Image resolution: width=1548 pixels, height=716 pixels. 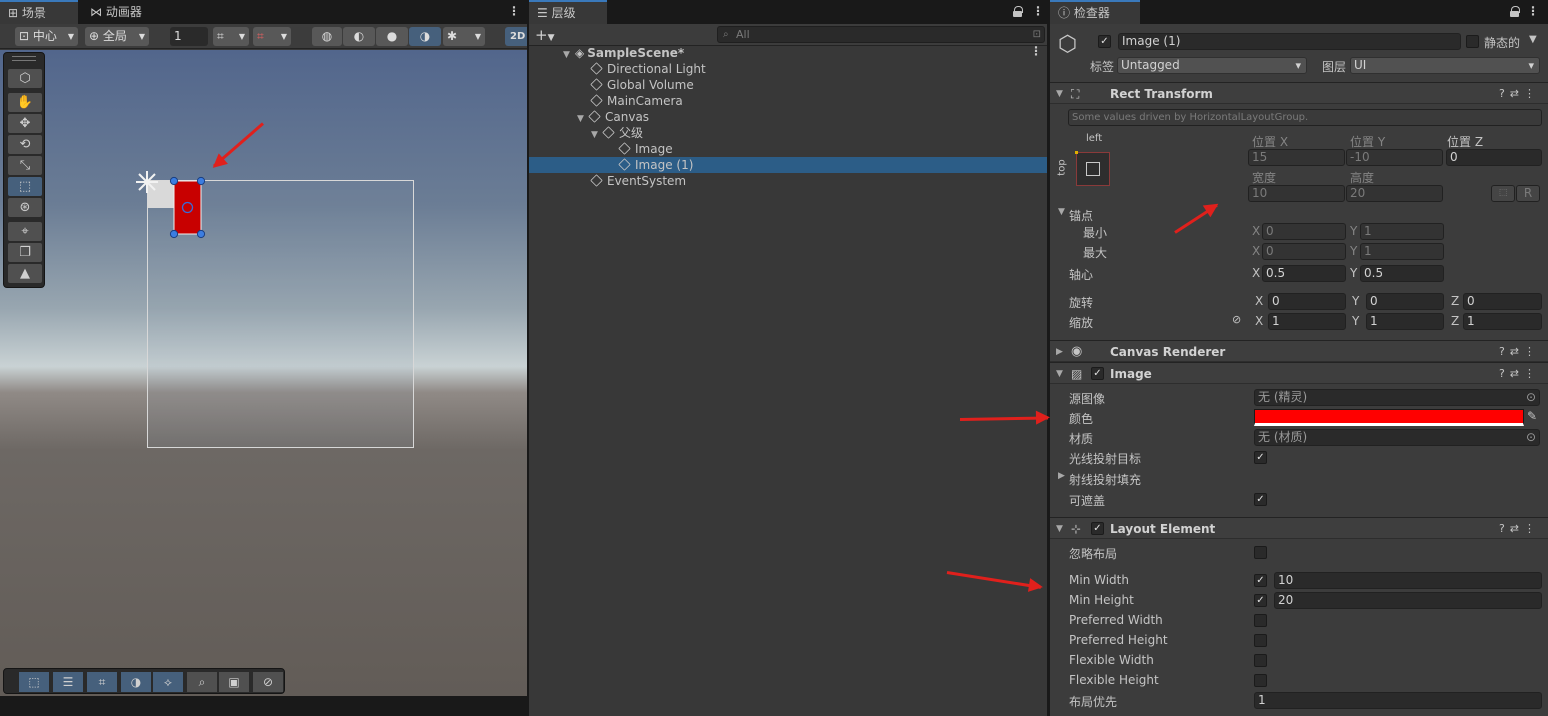 I want to click on grid-snap-dropdown: ⌗ ▼, so click(x=231, y=36).